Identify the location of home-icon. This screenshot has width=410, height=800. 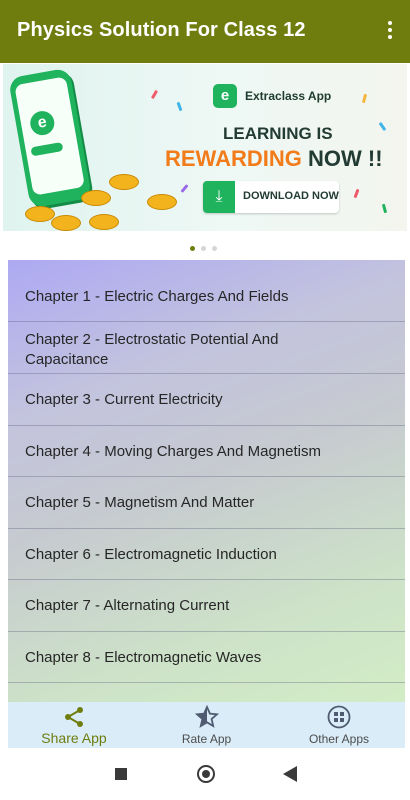
(206, 774).